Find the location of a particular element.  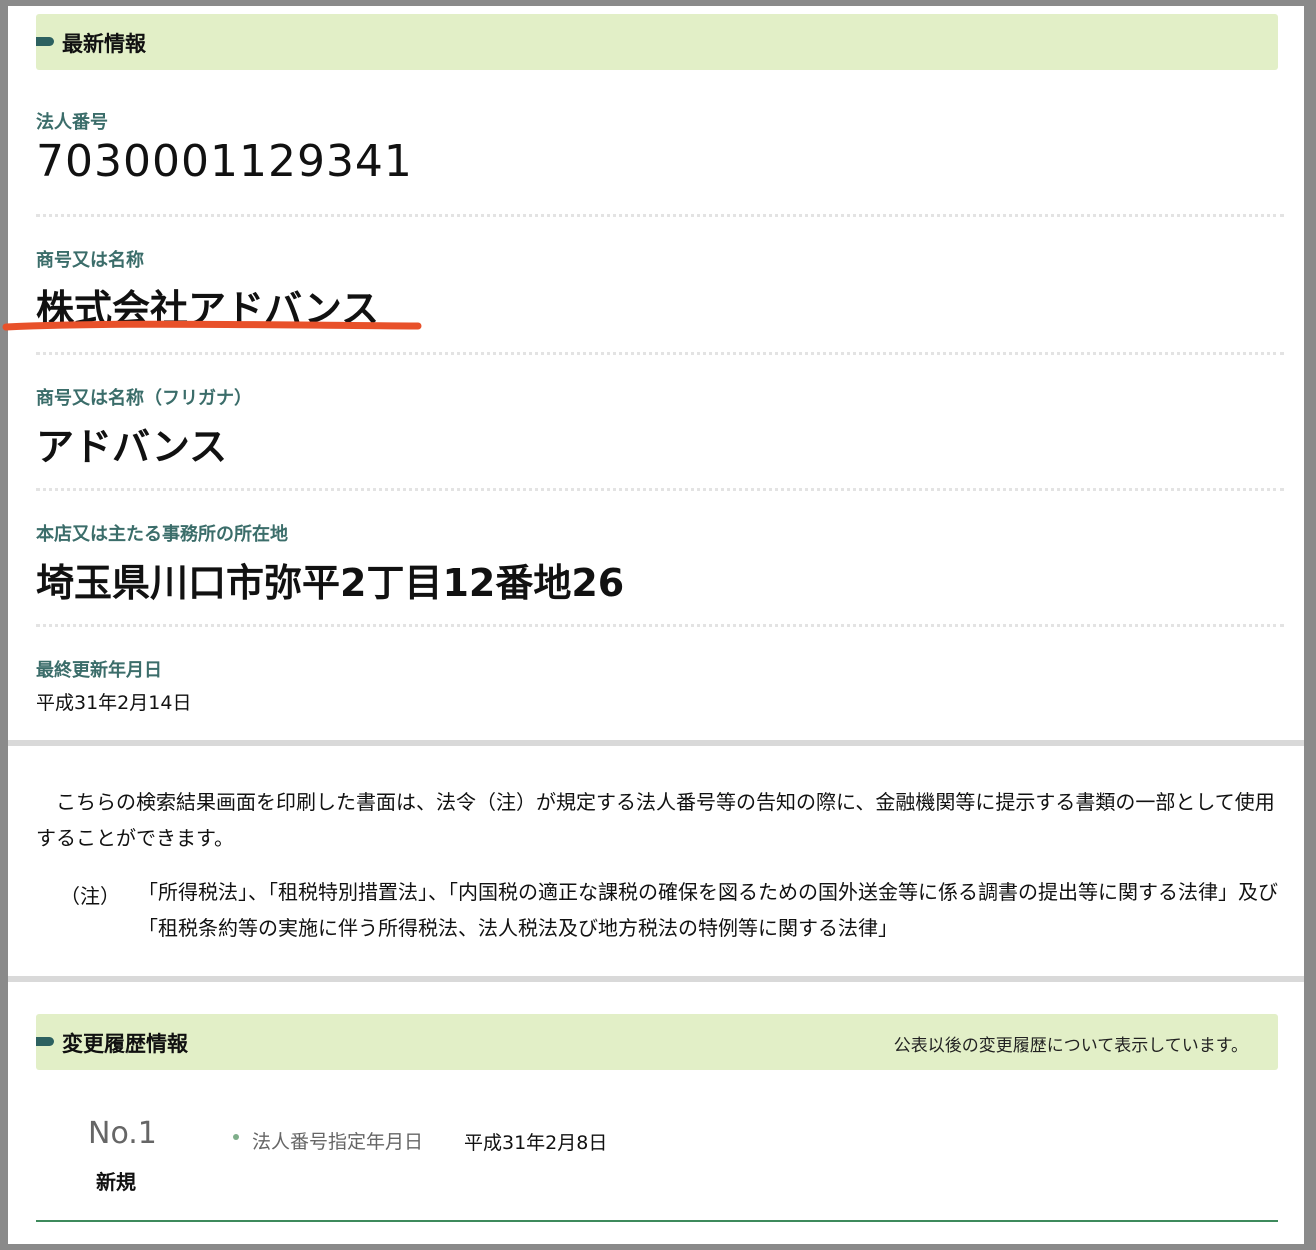

furigana-label: 商号又は名称（フリガナ） is located at coordinates (144, 398).